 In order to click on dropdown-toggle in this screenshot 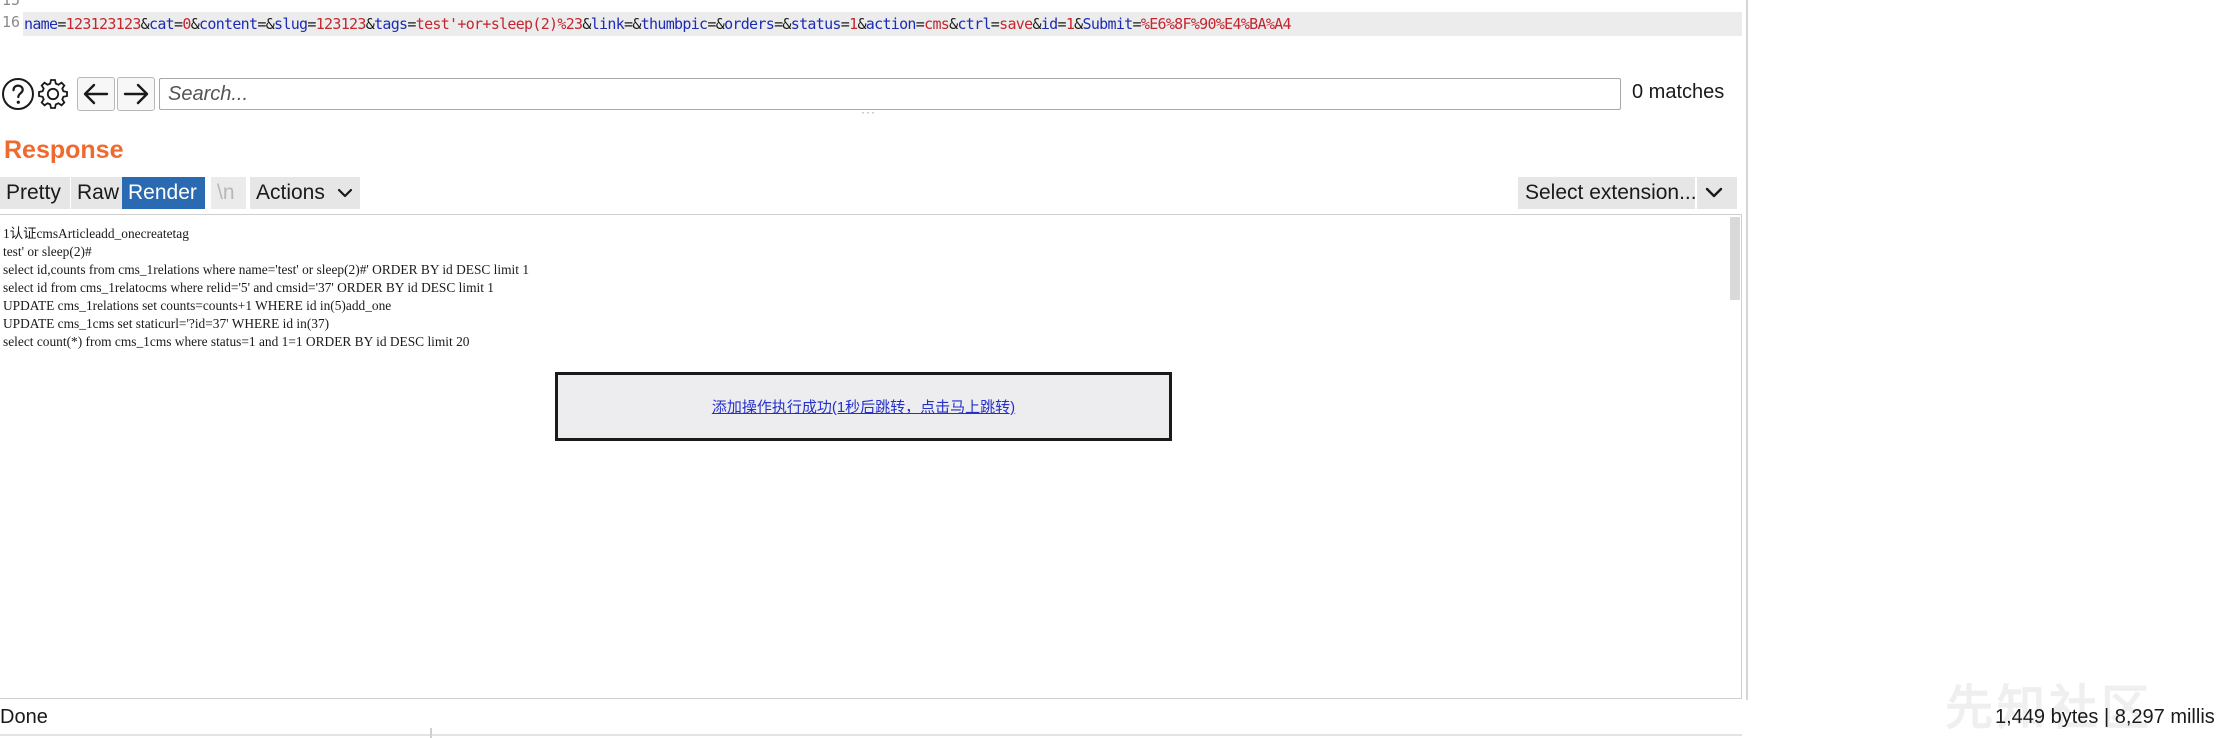, I will do `click(1714, 197)`.